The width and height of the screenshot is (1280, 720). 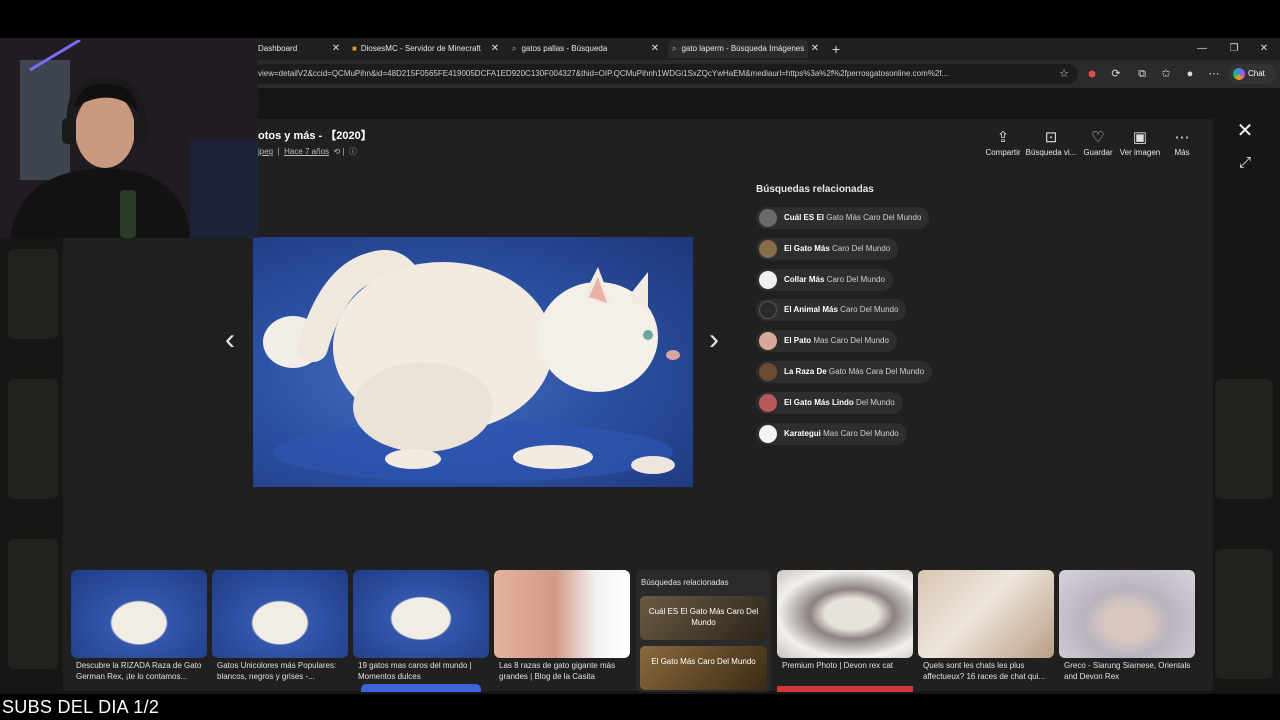 What do you see at coordinates (850, 340) in the screenshot?
I see `pill-text: Mas Caro Del Mundo` at bounding box center [850, 340].